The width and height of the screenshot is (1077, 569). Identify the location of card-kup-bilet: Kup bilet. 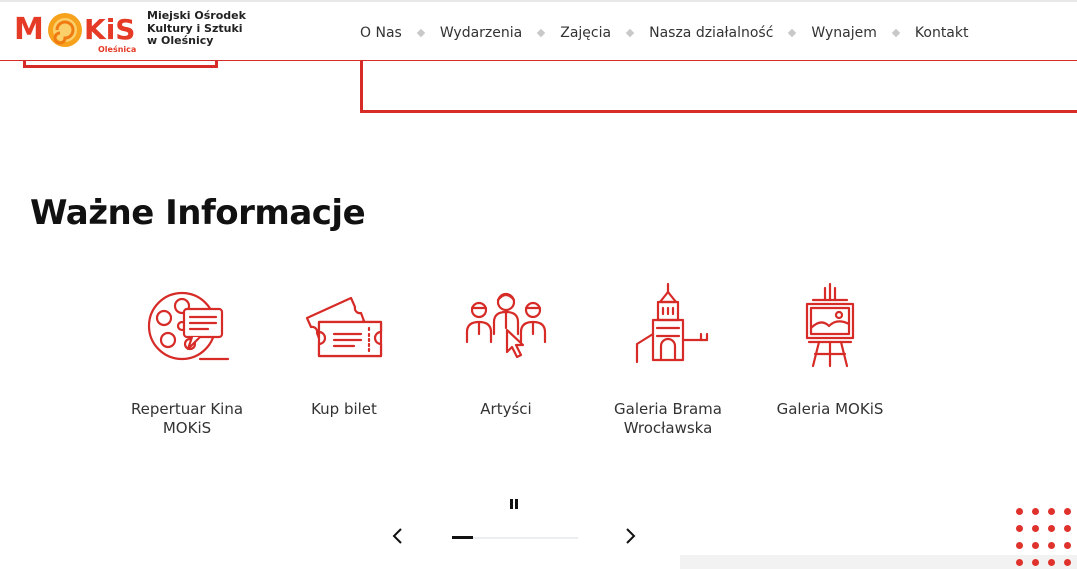
(344, 350).